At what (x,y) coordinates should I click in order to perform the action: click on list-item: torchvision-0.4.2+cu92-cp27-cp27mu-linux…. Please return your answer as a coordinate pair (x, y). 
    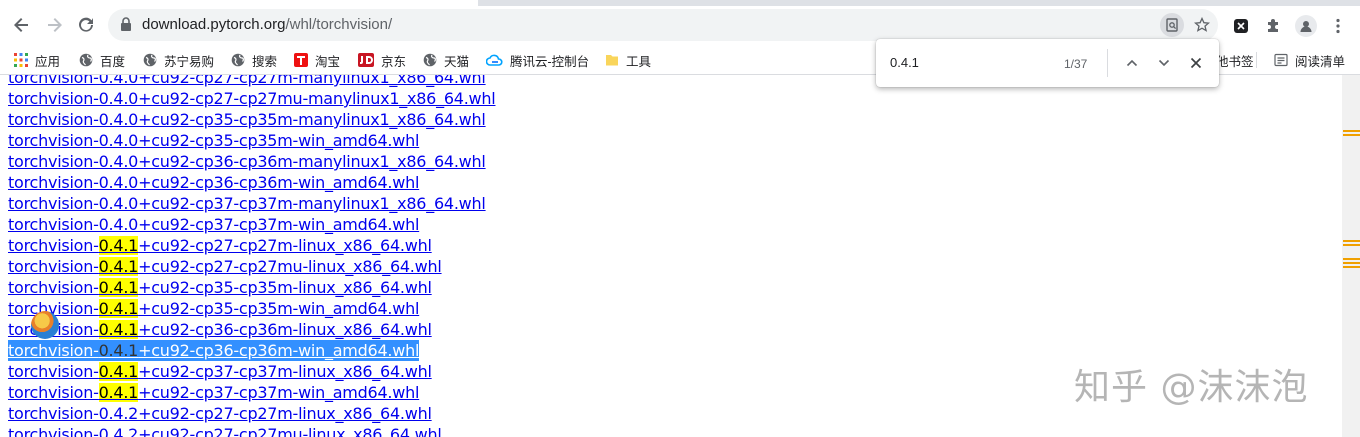
    Looking at the image, I should click on (251, 430).